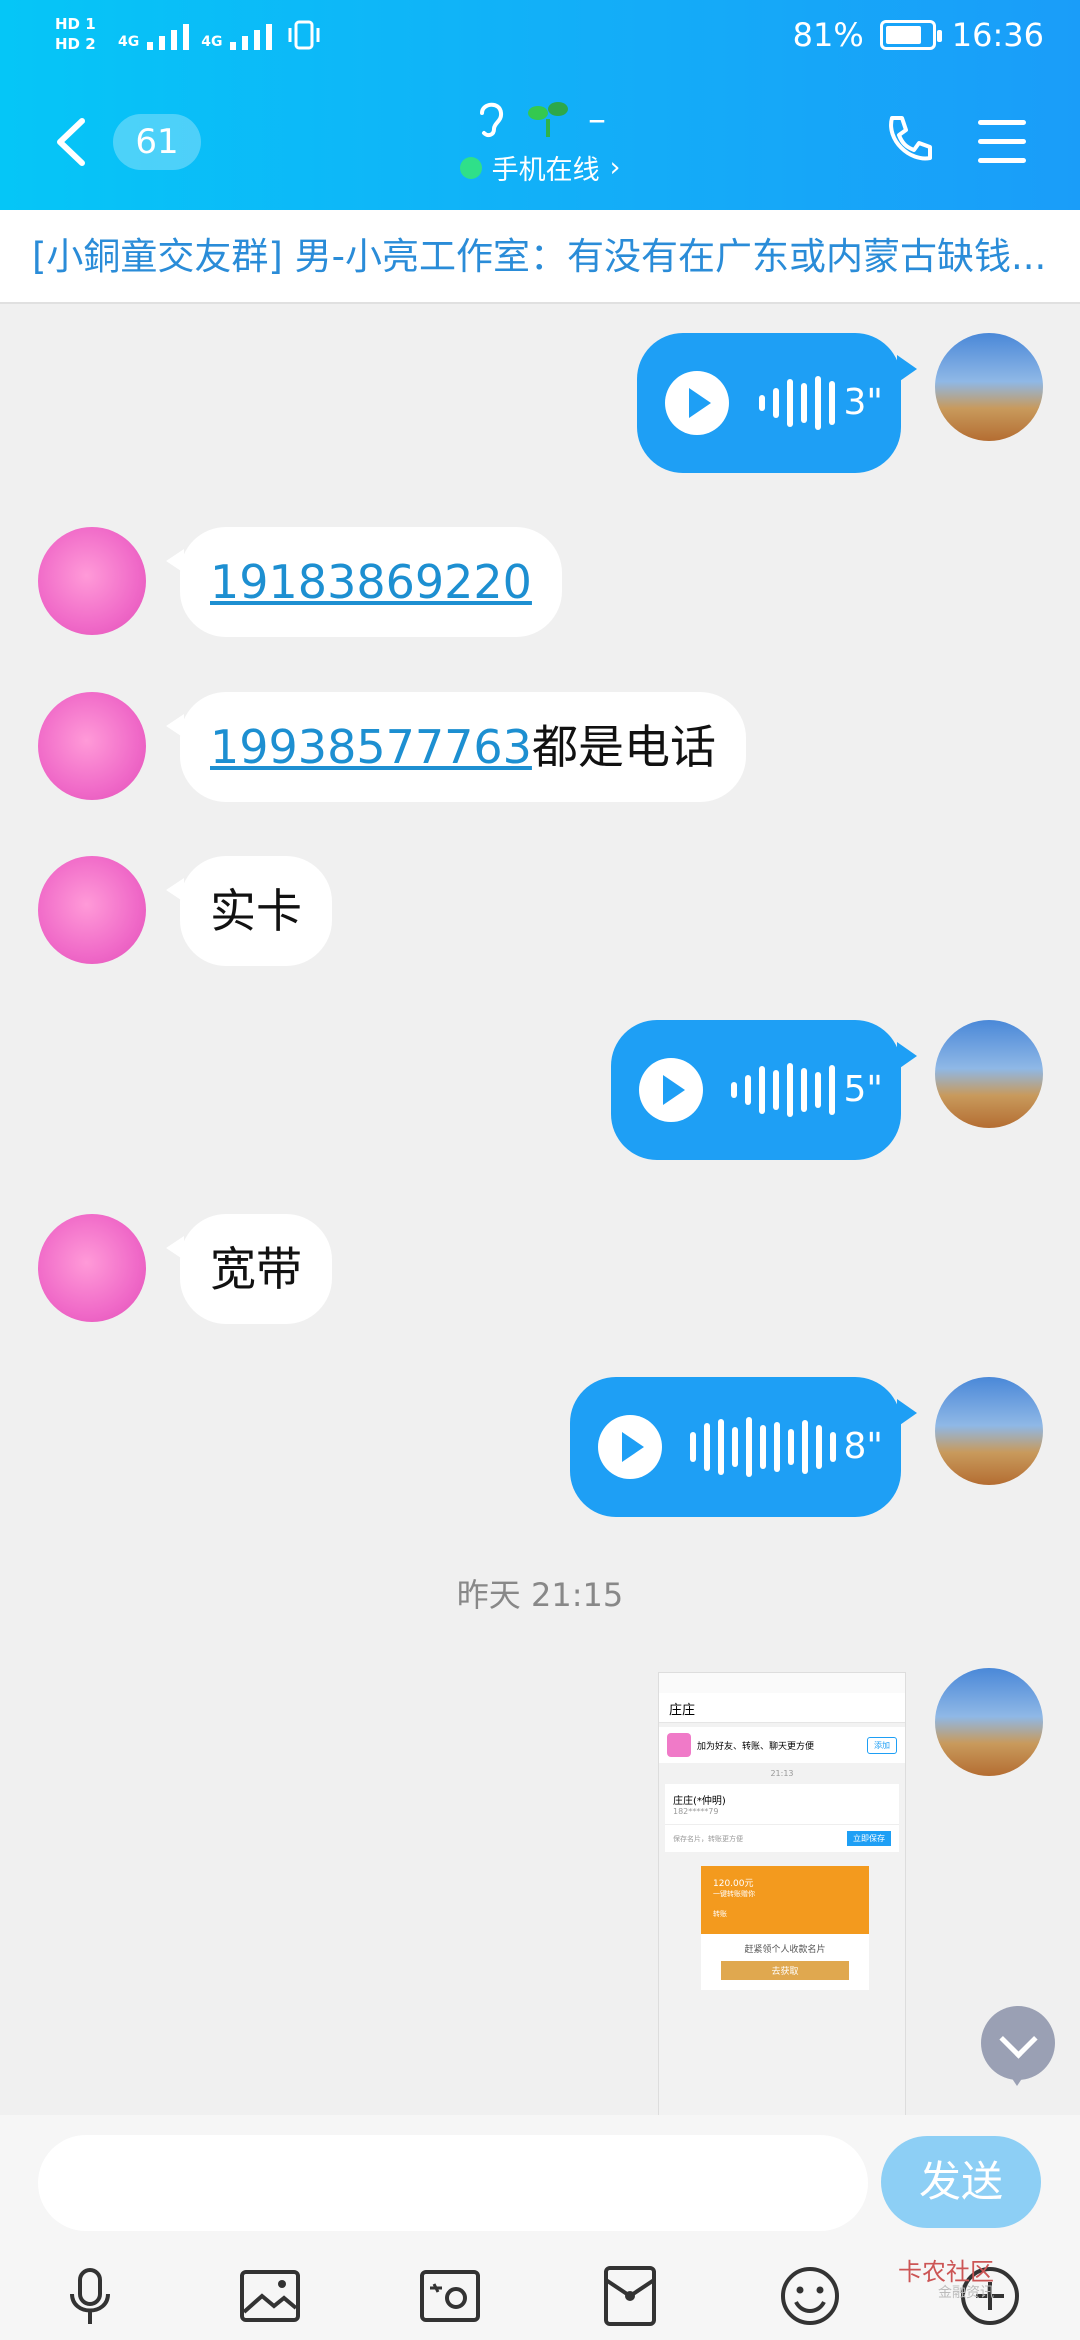  What do you see at coordinates (966, 2293) in the screenshot?
I see `watermark-sub: 金融资讯` at bounding box center [966, 2293].